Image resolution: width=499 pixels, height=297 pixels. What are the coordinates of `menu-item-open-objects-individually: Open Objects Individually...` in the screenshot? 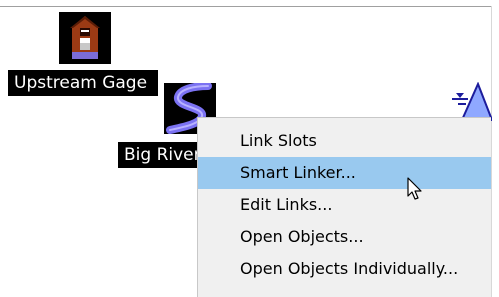 It's located at (344, 269).